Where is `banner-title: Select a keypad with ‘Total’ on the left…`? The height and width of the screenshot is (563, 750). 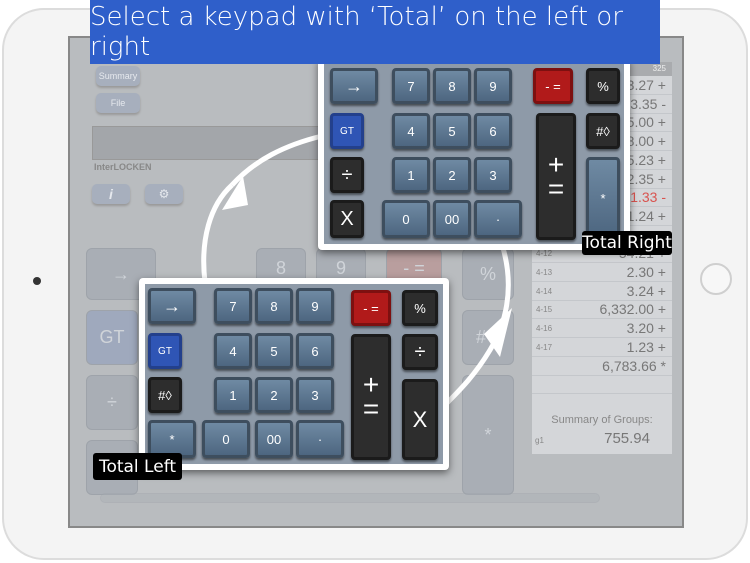 banner-title: Select a keypad with ‘Total’ on the left… is located at coordinates (375, 32).